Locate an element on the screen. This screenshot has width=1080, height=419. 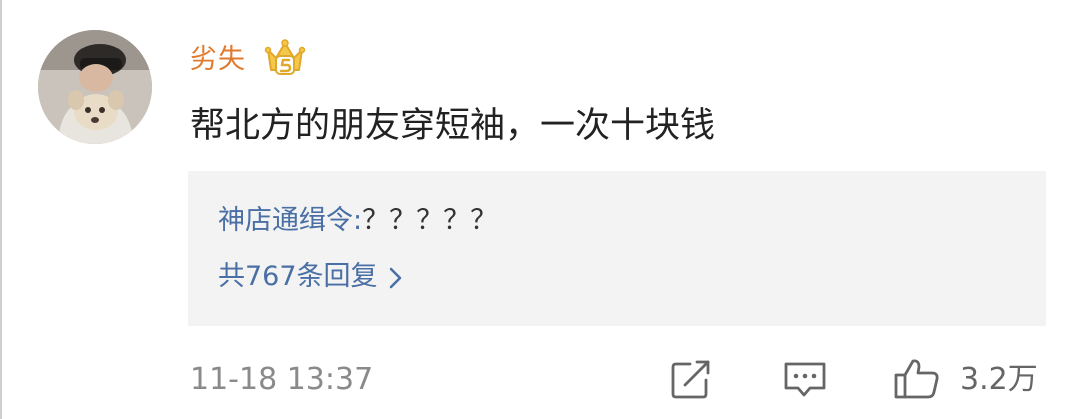
reply-preview-line: 神店通缉令:？？？？？ is located at coordinates (357, 221).